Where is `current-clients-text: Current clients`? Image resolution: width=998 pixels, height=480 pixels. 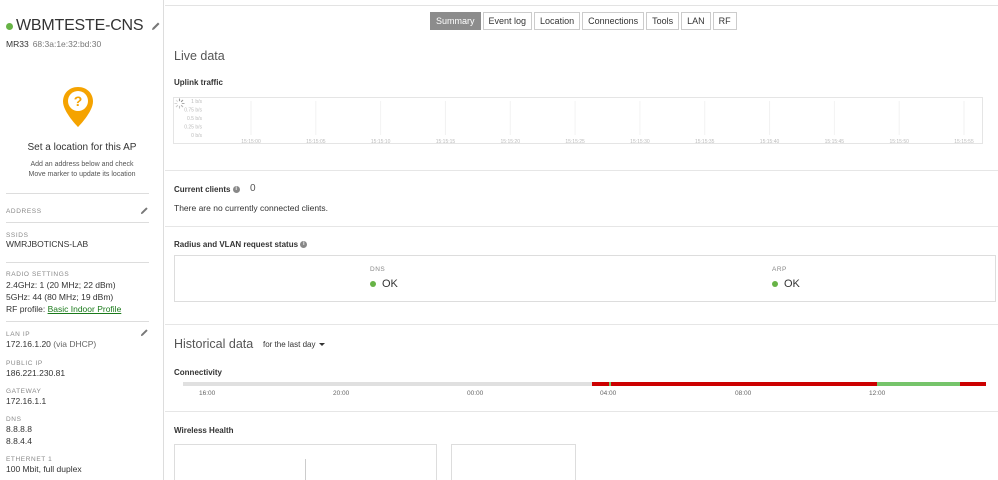
current-clients-text: Current clients is located at coordinates (202, 189).